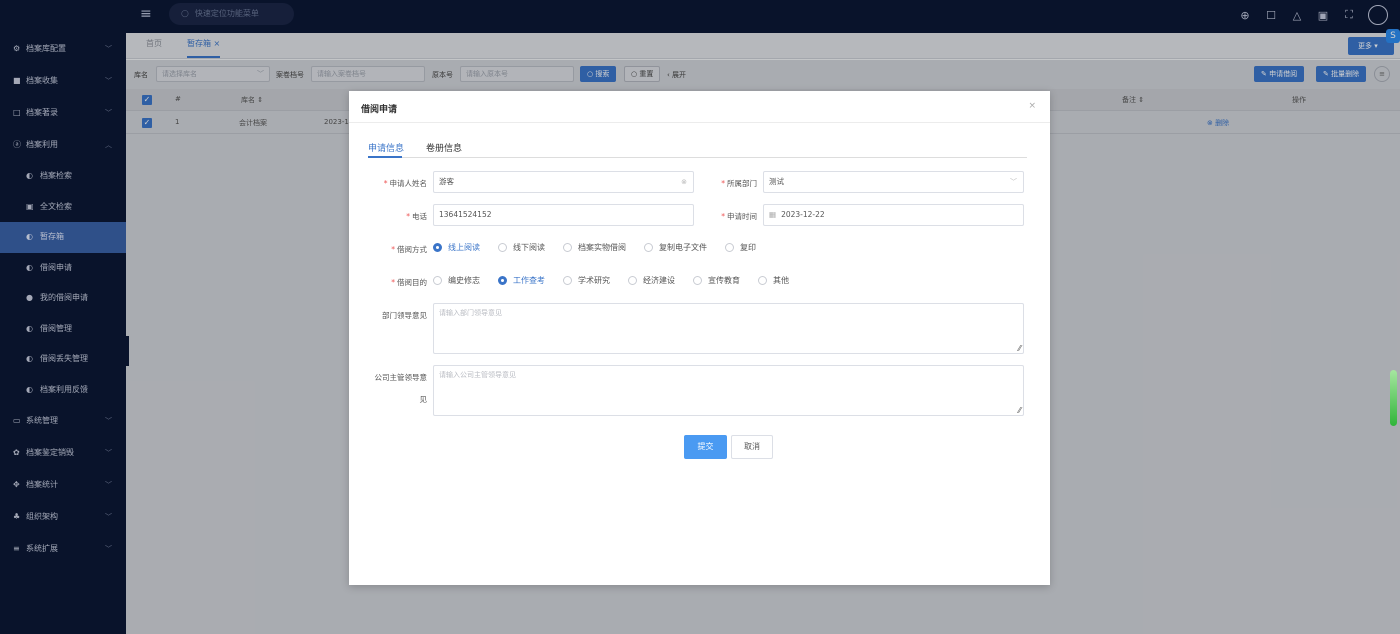 The height and width of the screenshot is (634, 1400). What do you see at coordinates (404, 315) in the screenshot?
I see `dept-opinion-label: 部门领导意见` at bounding box center [404, 315].